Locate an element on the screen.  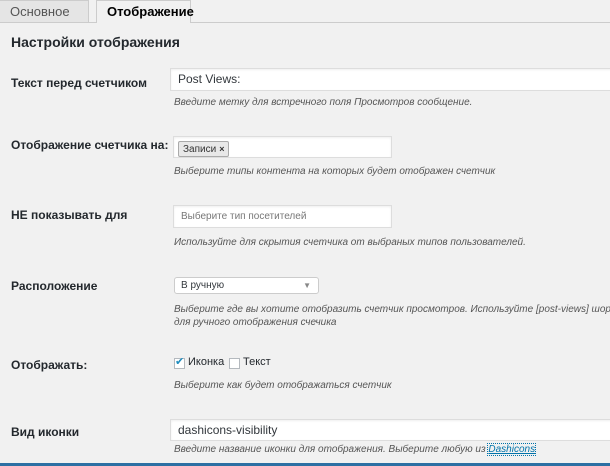
text-checkbox-label: Текст is located at coordinates (257, 362).